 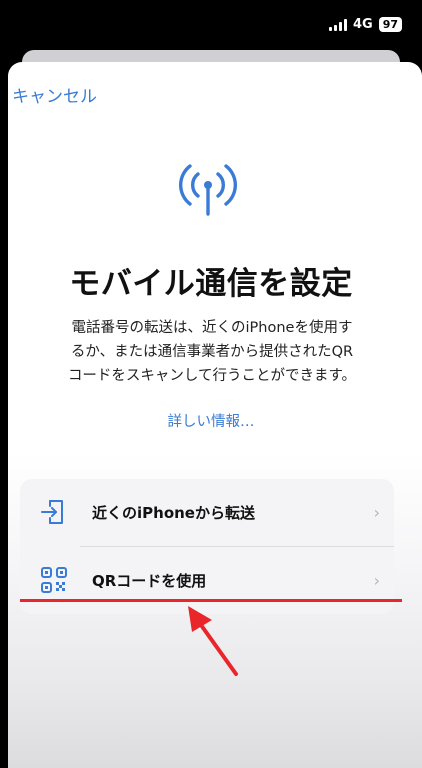 I want to click on transfer-from-nearby-iphone-option: 近くのiPhoneから転送 ›, so click(x=207, y=512).